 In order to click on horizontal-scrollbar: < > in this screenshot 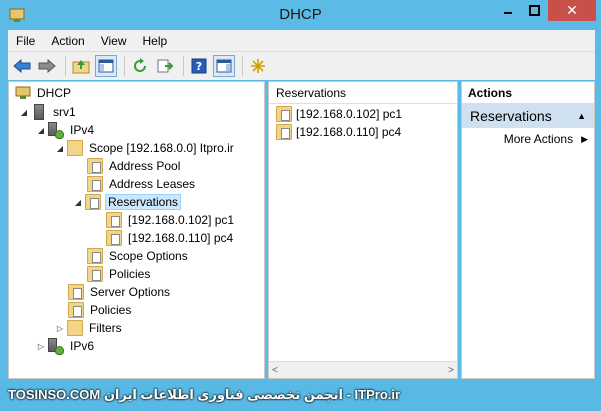, I will do `click(363, 369)`.